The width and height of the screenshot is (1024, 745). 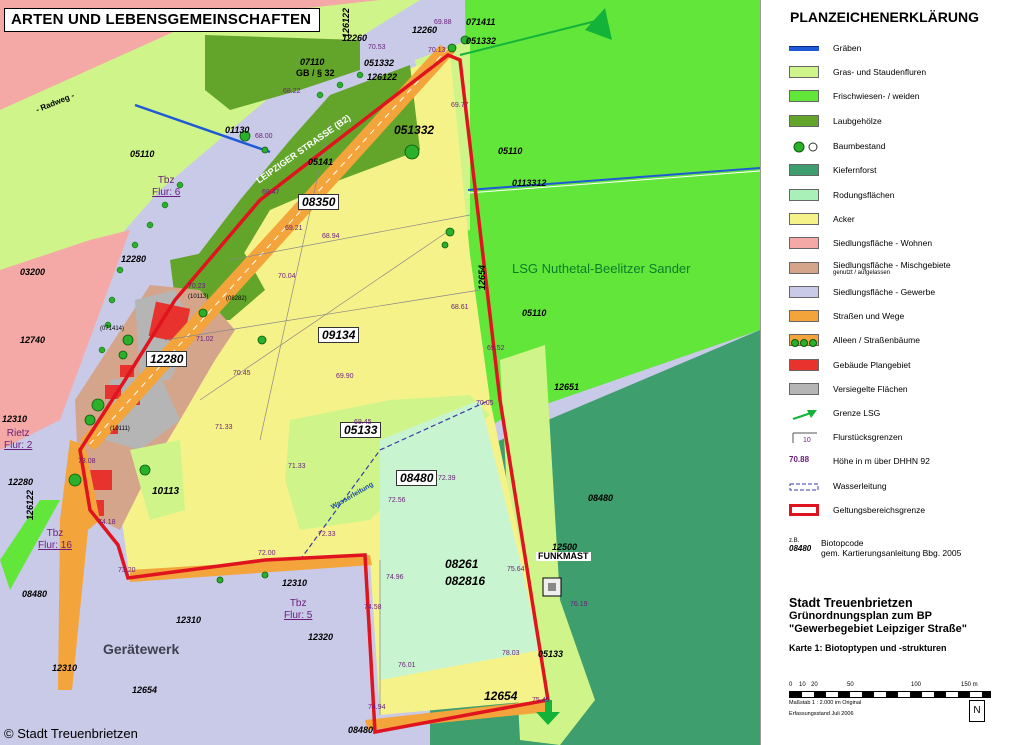 What do you see at coordinates (601, 268) in the screenshot?
I see `lsg-label: LSG Nuthetal-Beelitzer Sander` at bounding box center [601, 268].